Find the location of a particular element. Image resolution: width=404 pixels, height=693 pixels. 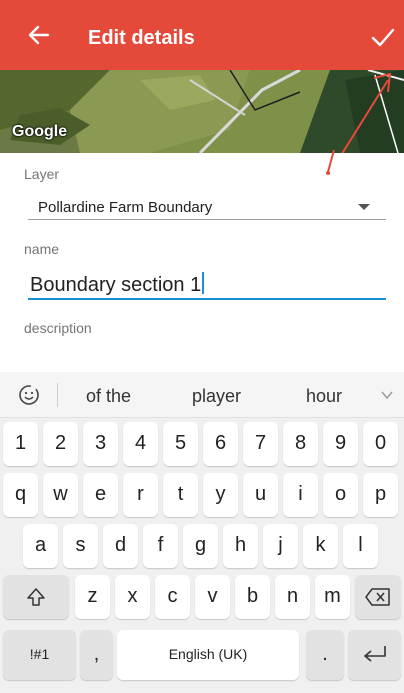

key-m: m is located at coordinates (332, 597).